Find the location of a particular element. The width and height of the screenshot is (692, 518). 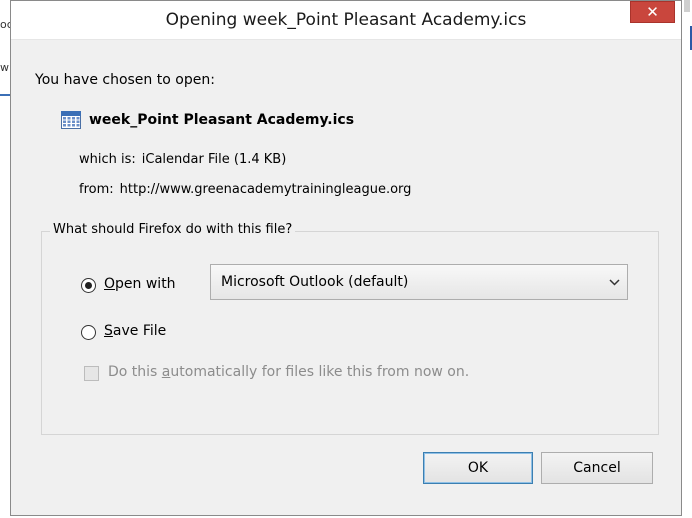

save-file-label: Save File is located at coordinates (135, 331).